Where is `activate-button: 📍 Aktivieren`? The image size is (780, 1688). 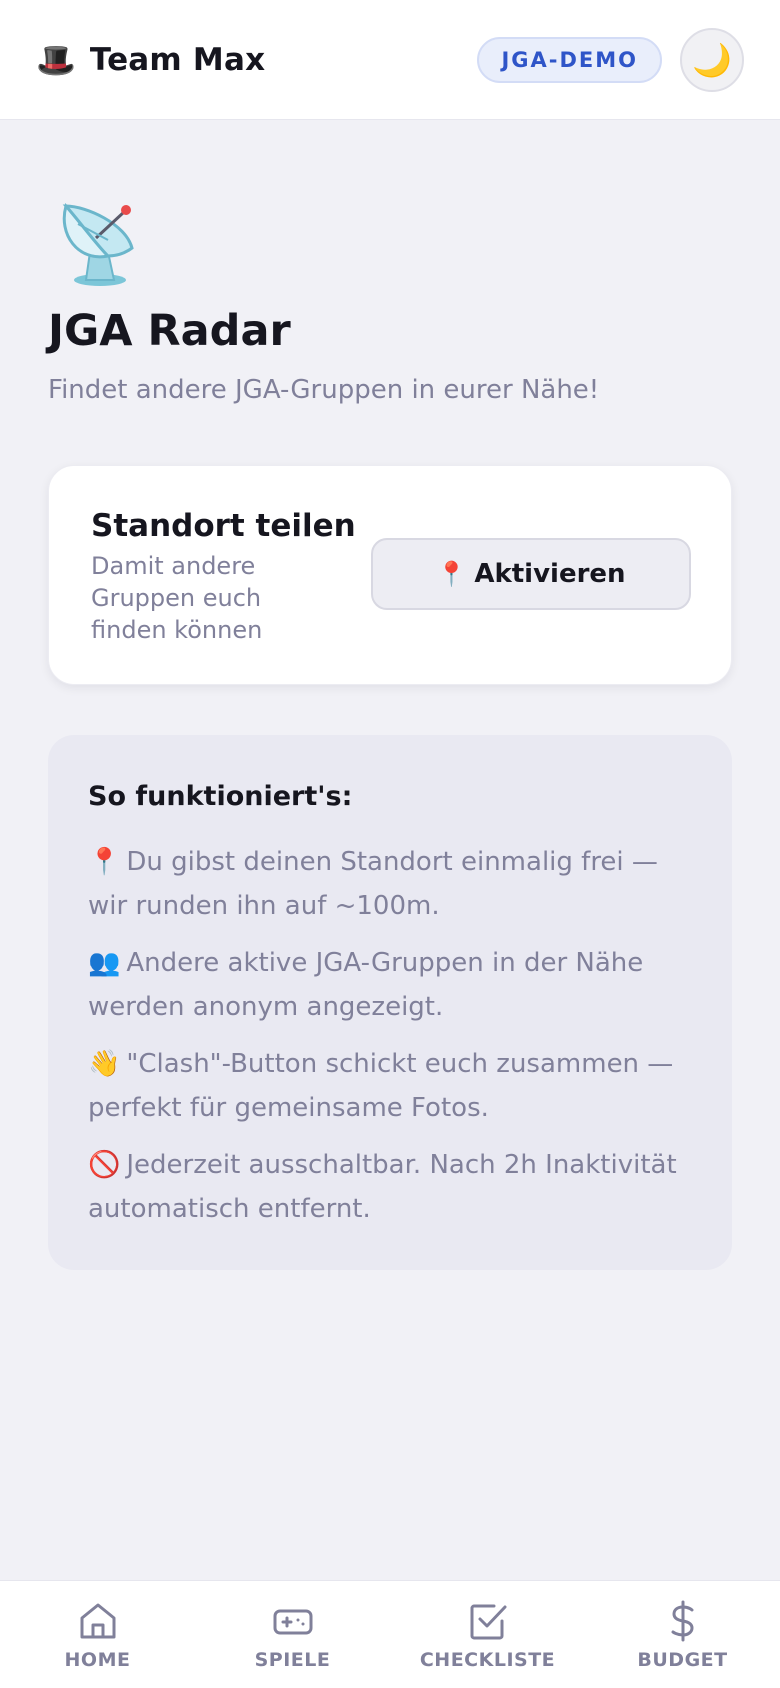
activate-button: 📍 Aktivieren is located at coordinates (531, 574).